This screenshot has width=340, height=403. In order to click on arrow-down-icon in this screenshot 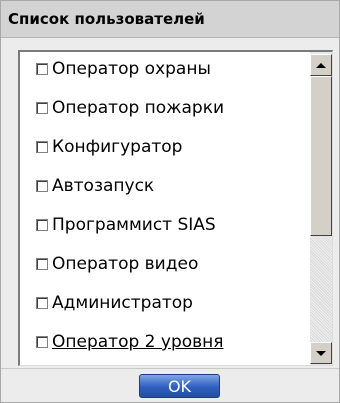, I will do `click(321, 353)`.